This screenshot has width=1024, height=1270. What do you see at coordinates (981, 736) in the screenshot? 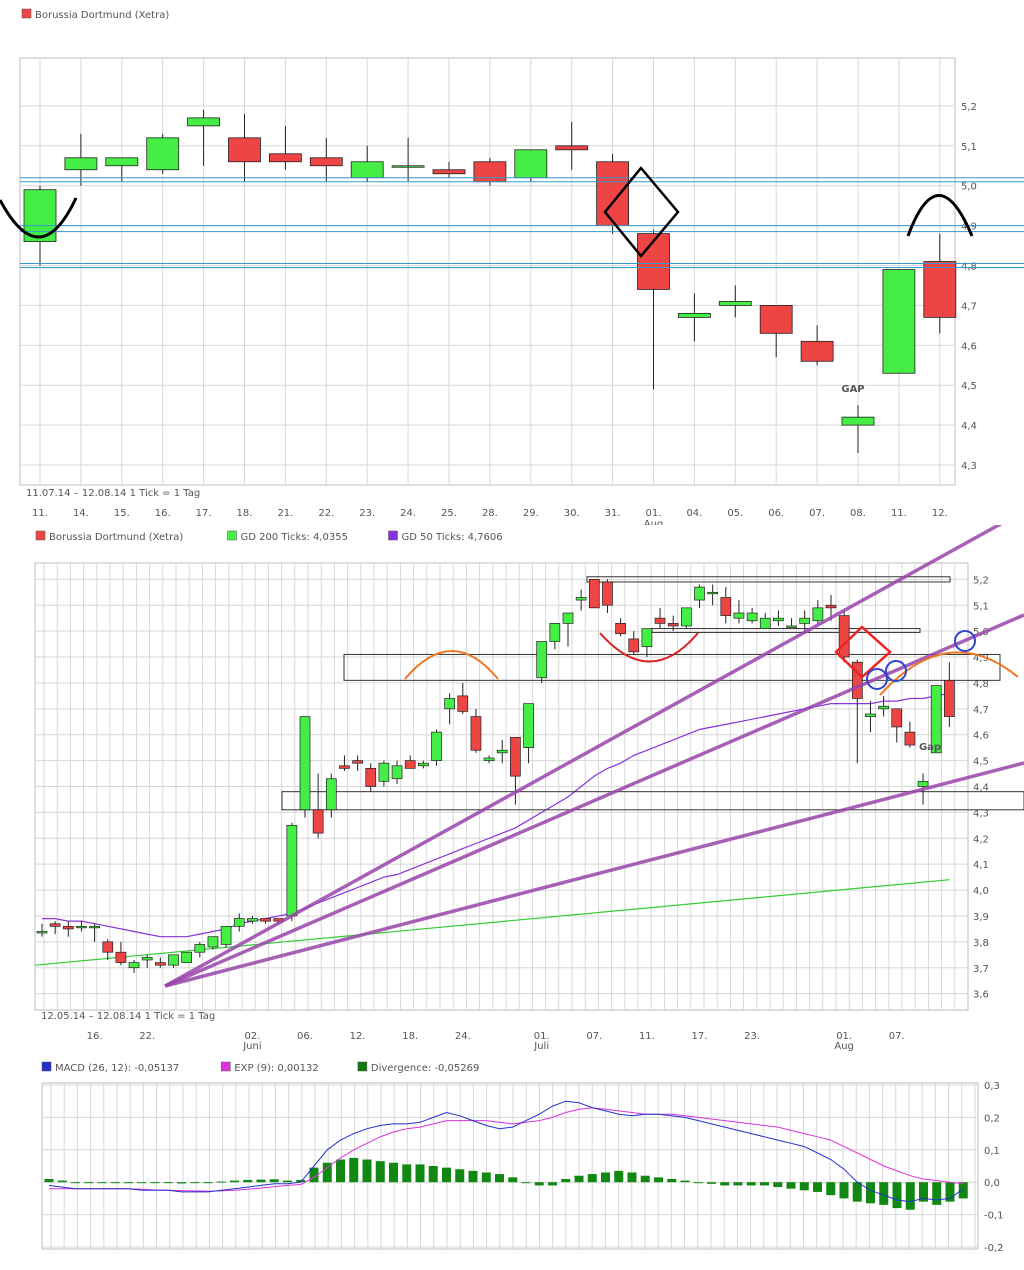
I see `y-tick-label: 4,6` at bounding box center [981, 736].